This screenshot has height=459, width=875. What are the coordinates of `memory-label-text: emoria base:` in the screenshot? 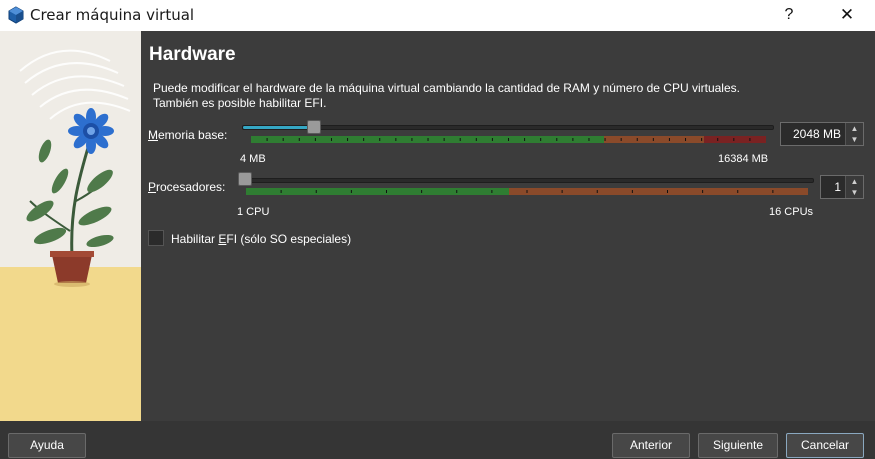 It's located at (193, 135).